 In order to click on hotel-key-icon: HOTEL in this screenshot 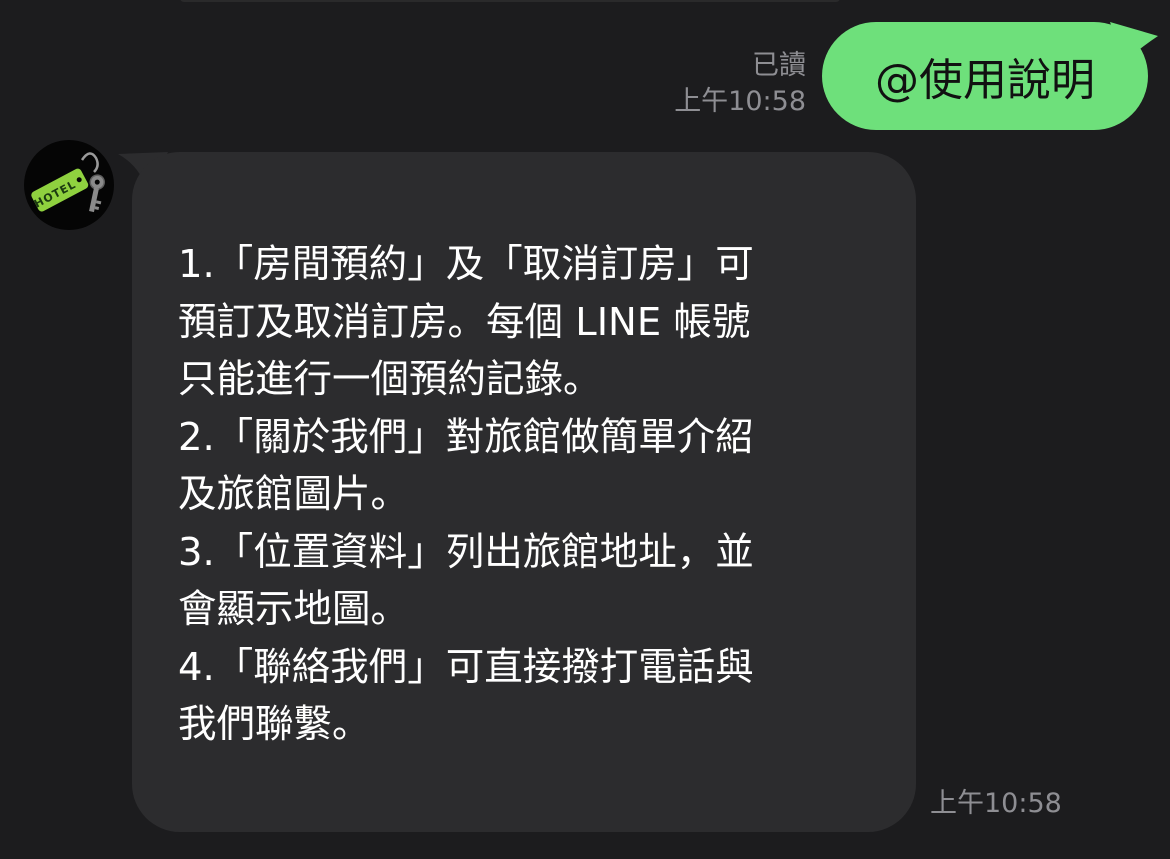, I will do `click(68, 182)`.